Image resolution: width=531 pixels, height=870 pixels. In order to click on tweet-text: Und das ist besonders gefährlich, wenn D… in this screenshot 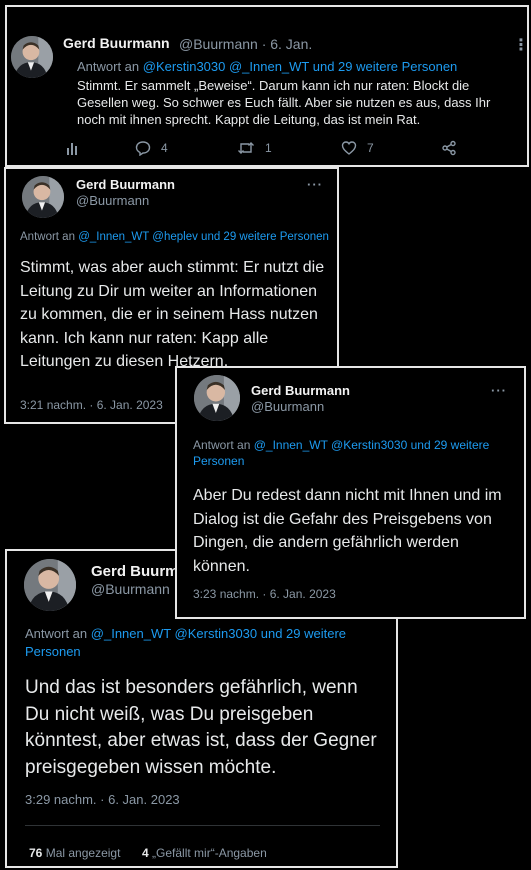, I will do `click(201, 727)`.